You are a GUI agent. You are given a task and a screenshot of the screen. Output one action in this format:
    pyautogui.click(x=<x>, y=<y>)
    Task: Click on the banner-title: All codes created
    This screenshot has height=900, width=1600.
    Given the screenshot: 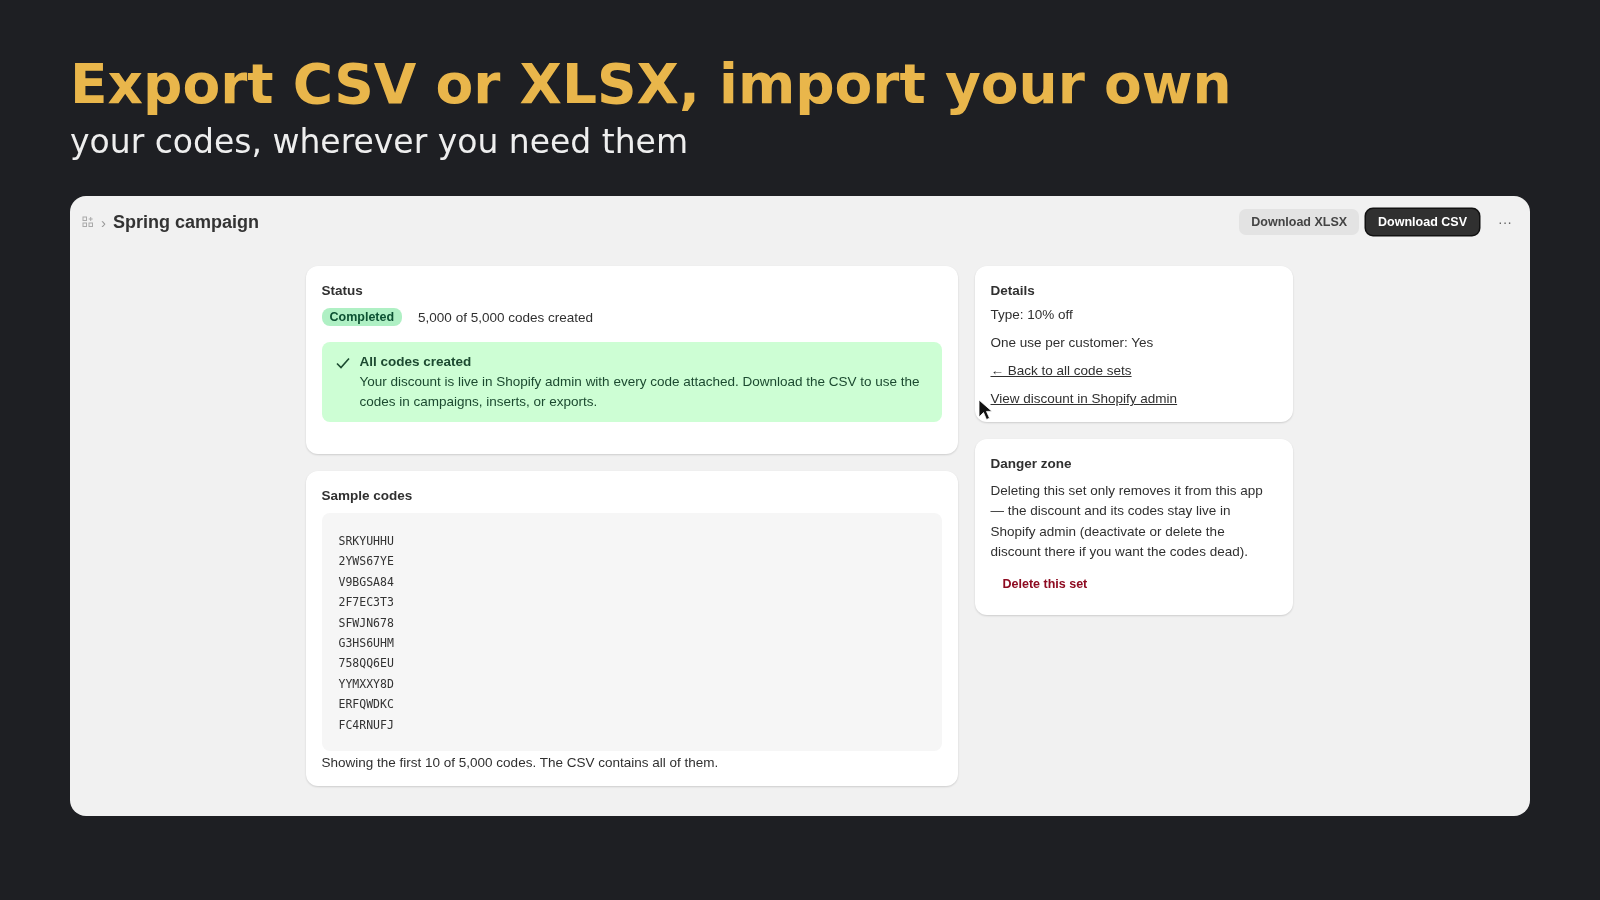 What is the action you would take?
    pyautogui.click(x=416, y=362)
    